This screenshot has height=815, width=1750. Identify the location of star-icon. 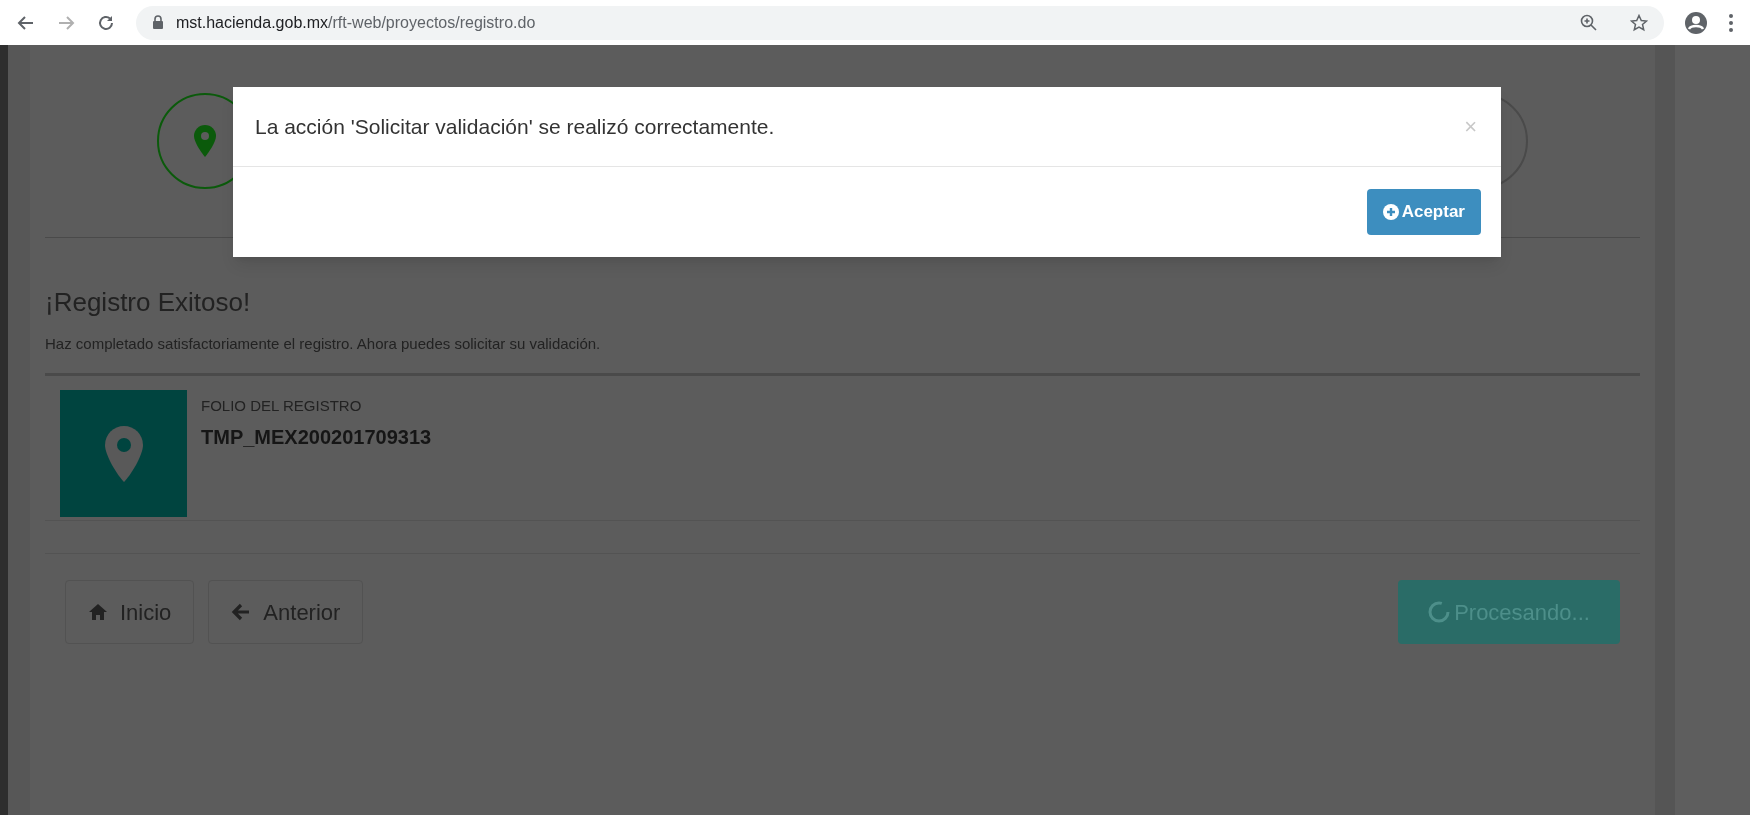
(1639, 22).